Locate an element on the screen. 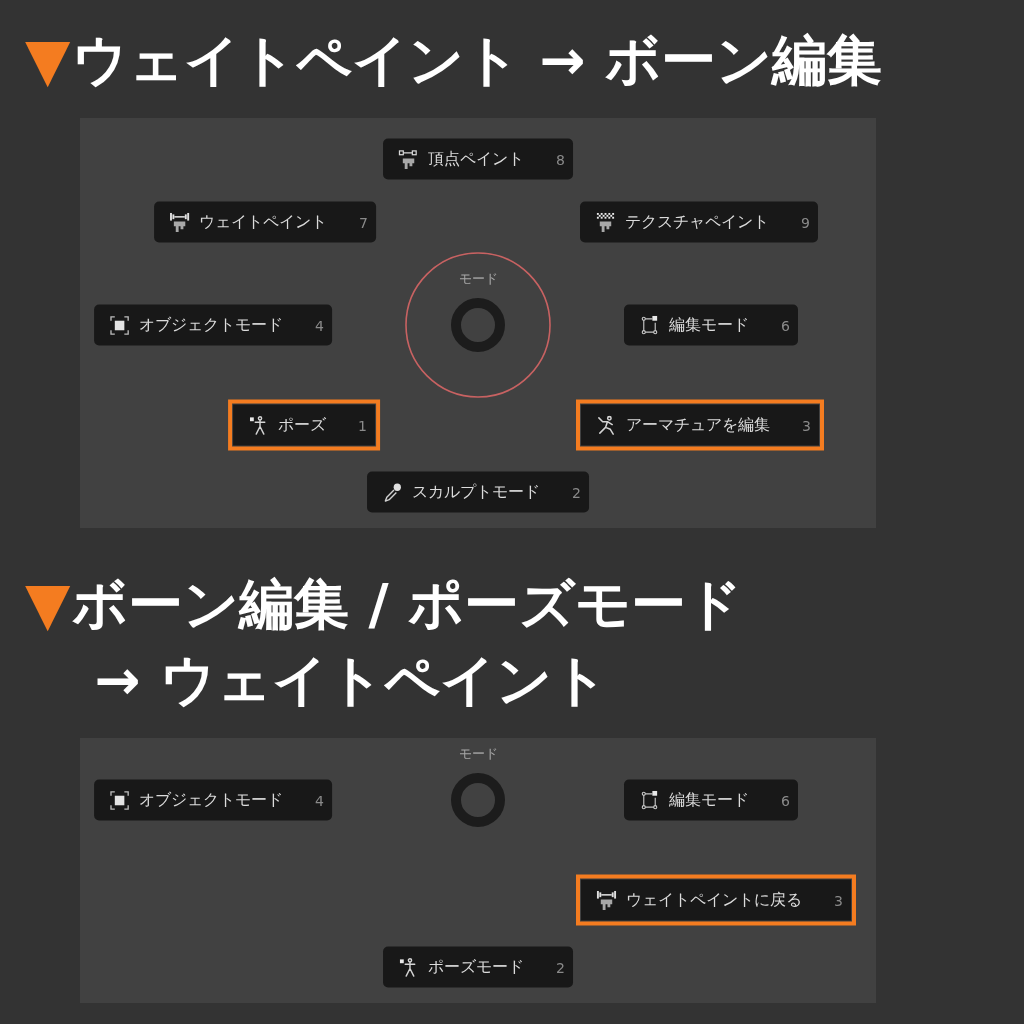 The width and height of the screenshot is (1024, 1024). hotkey-number: 1 is located at coordinates (362, 425).